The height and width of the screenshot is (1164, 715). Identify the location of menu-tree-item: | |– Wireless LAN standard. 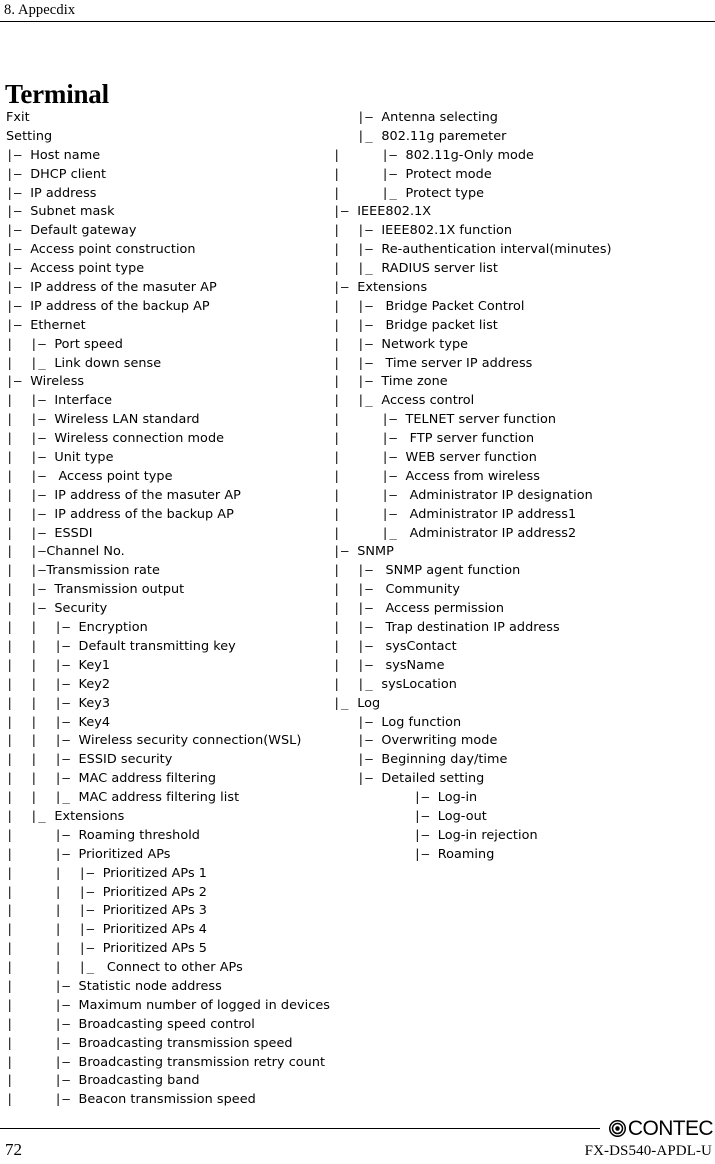
(166, 419).